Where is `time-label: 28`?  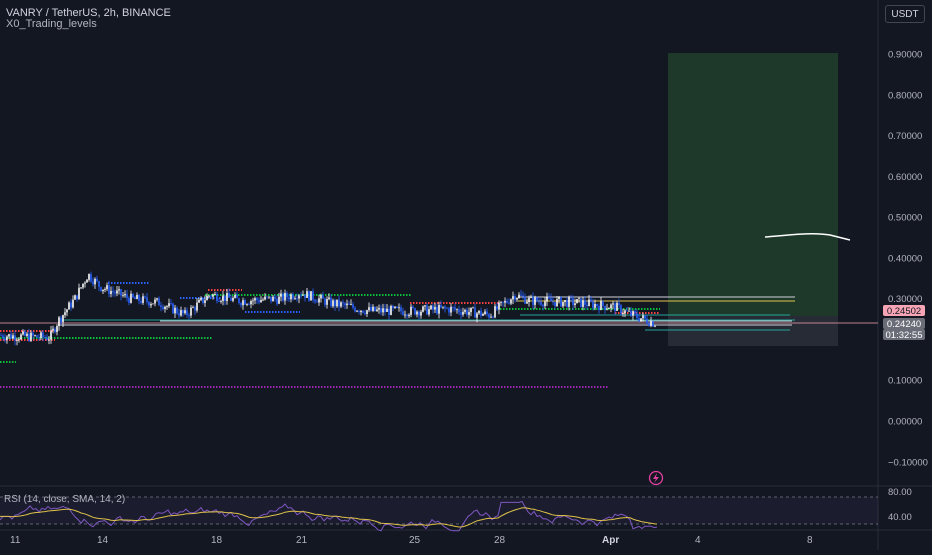 time-label: 28 is located at coordinates (500, 540).